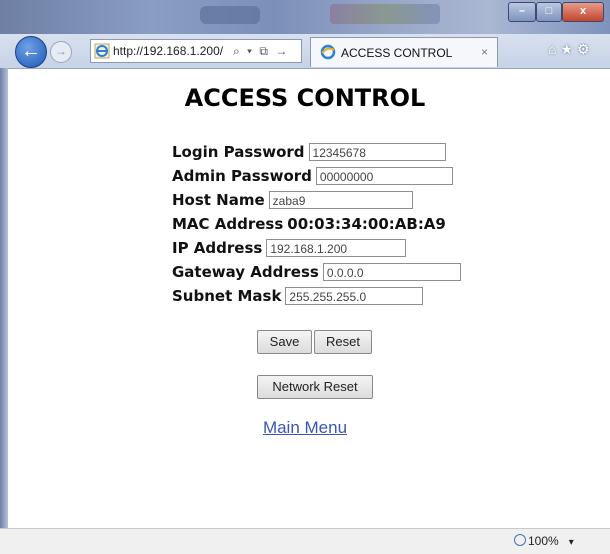 The height and width of the screenshot is (554, 610). Describe the element at coordinates (168, 51) in the screenshot. I see `address-url: http://192.168.1.200/` at that location.